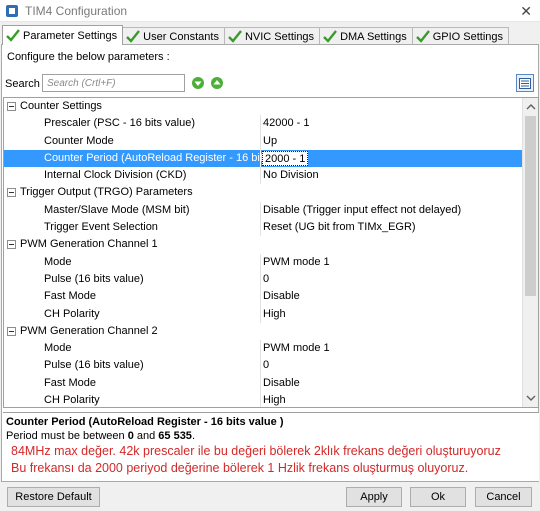 Image resolution: width=540 pixels, height=511 pixels. I want to click on group-label: PWM Generation Channel 2, so click(89, 330).